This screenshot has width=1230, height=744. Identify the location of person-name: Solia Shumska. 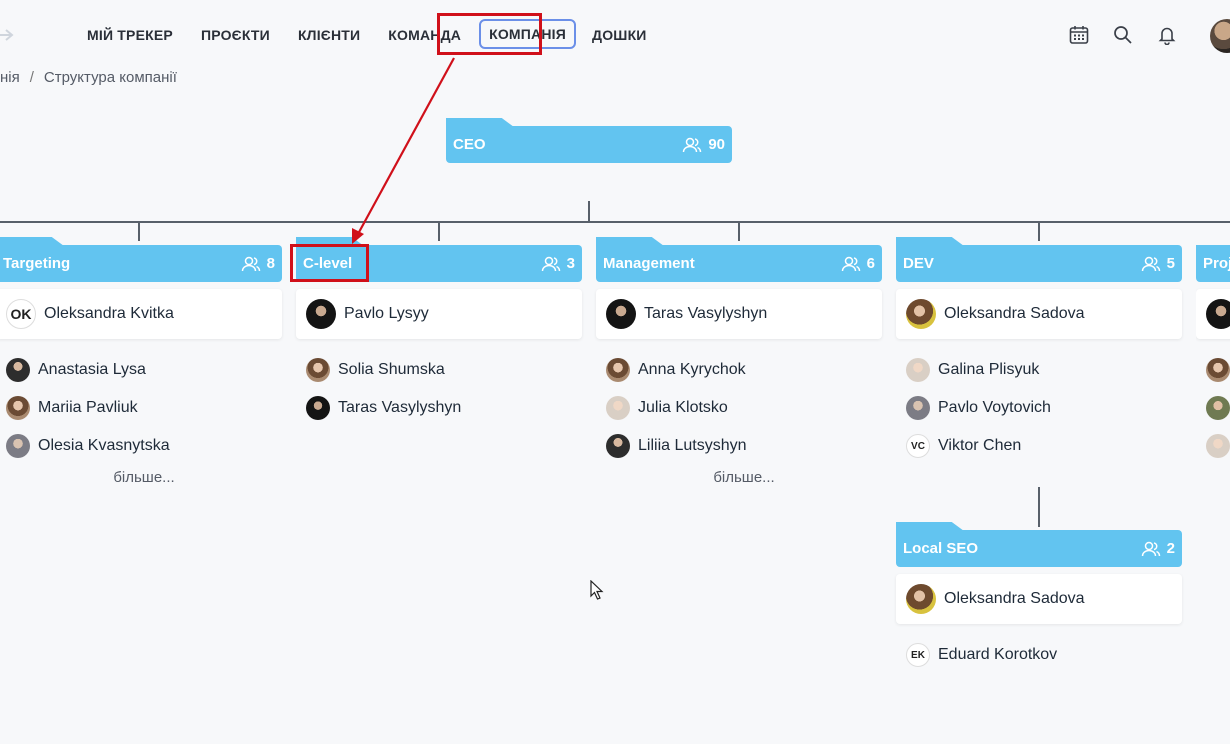
(391, 369).